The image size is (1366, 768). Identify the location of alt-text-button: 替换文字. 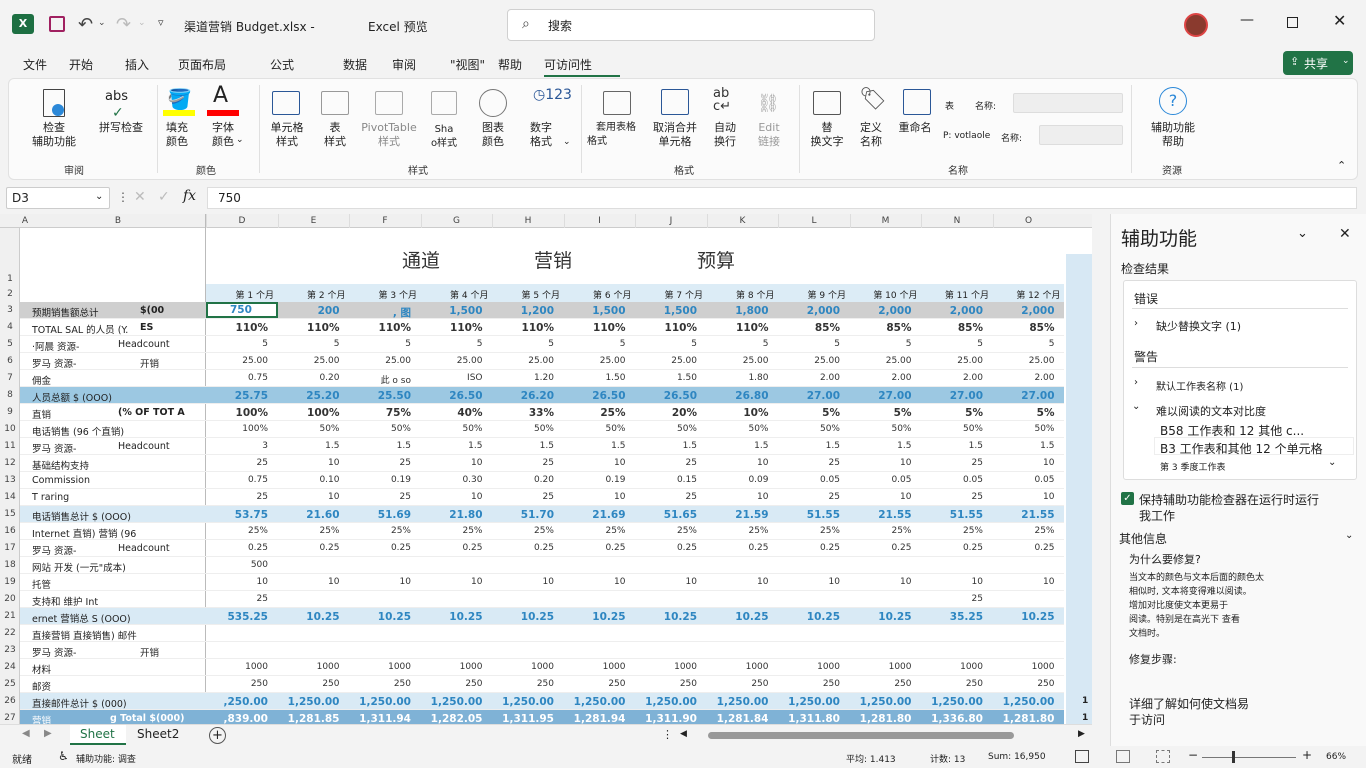
(827, 135).